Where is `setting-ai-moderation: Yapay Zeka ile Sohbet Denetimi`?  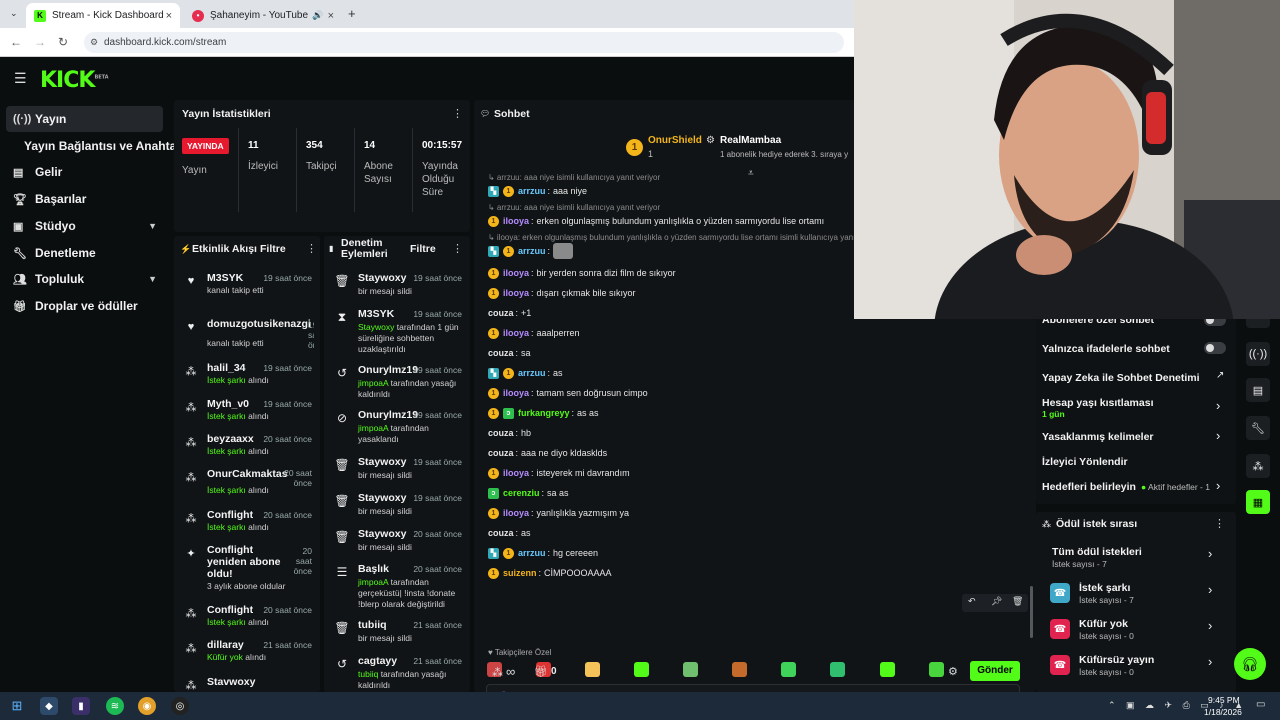 setting-ai-moderation: Yapay Zeka ile Sohbet Denetimi is located at coordinates (1121, 378).